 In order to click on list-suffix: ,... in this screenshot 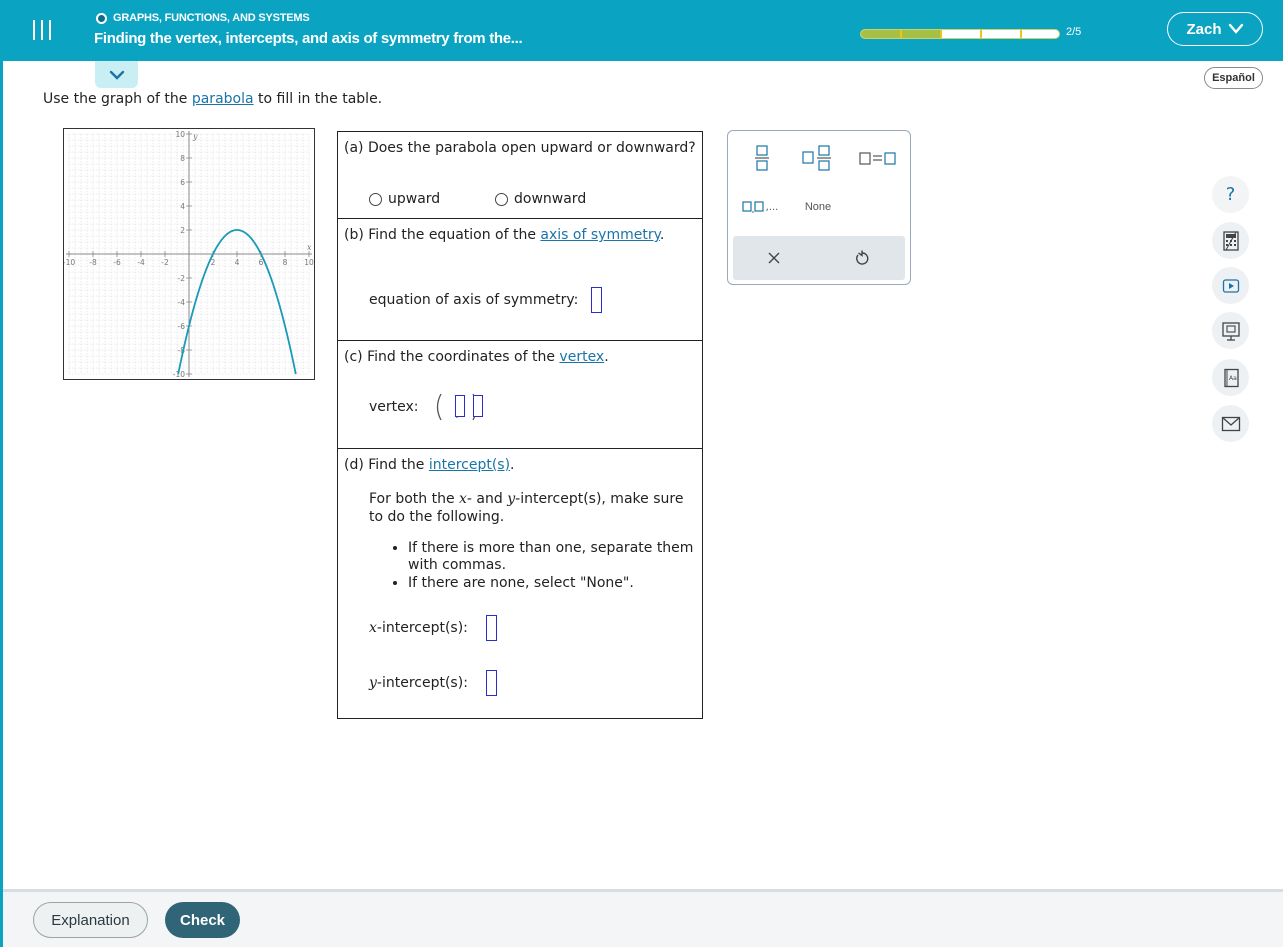, I will do `click(772, 207)`.